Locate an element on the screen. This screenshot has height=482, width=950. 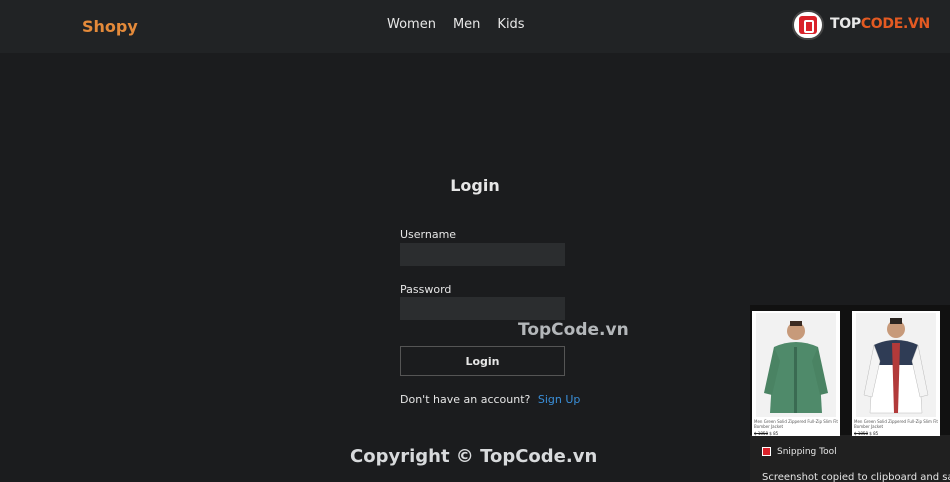
main-nav: Women Men Kids is located at coordinates (456, 24).